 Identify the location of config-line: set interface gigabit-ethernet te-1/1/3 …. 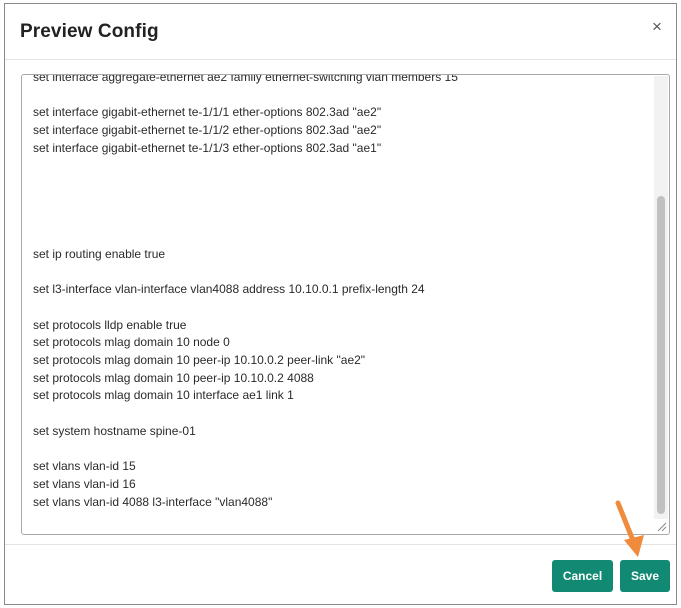
(207, 147).